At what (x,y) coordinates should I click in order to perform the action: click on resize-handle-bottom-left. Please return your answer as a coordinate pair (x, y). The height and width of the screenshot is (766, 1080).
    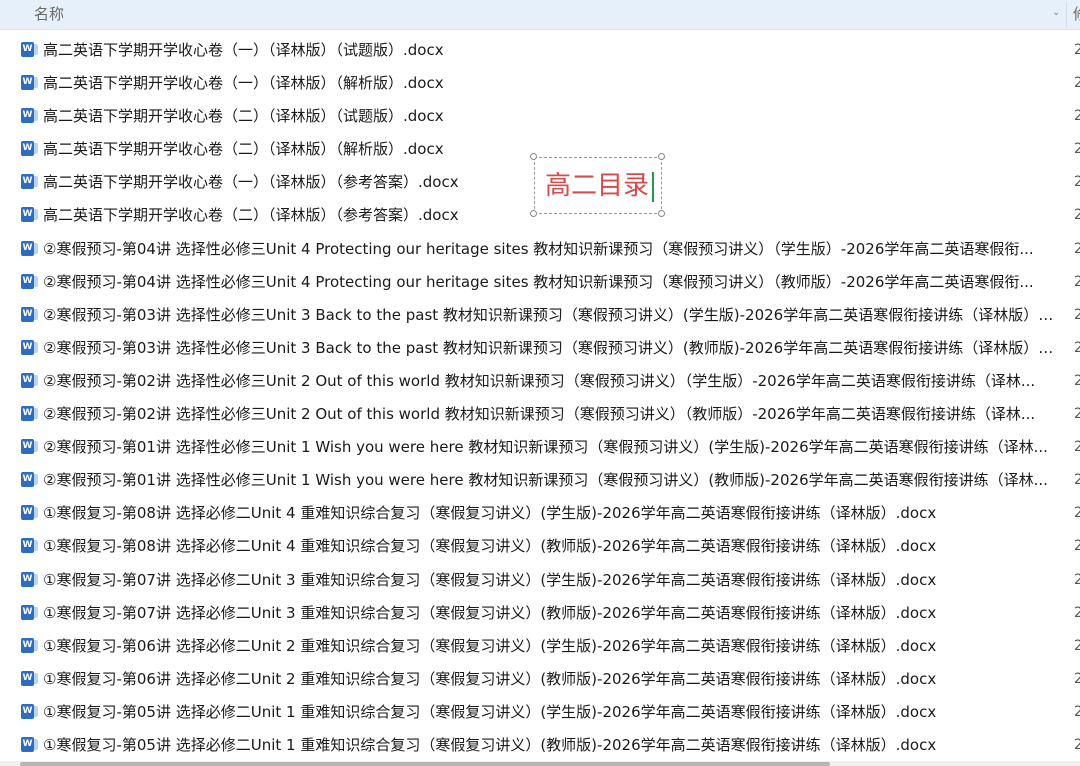
    Looking at the image, I should click on (533, 213).